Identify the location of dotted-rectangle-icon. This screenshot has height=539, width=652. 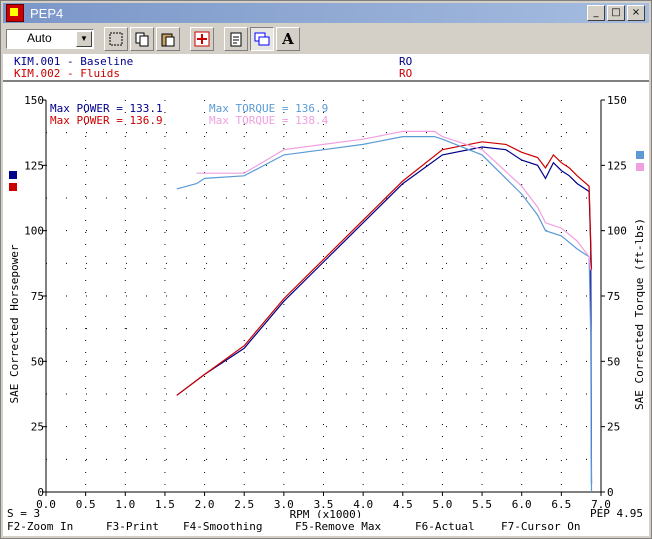
(116, 39).